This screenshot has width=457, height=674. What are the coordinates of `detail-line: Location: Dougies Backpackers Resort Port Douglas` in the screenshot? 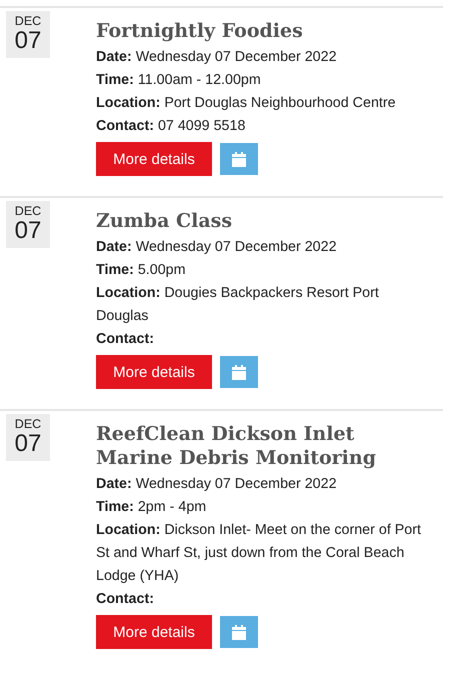 It's located at (238, 305).